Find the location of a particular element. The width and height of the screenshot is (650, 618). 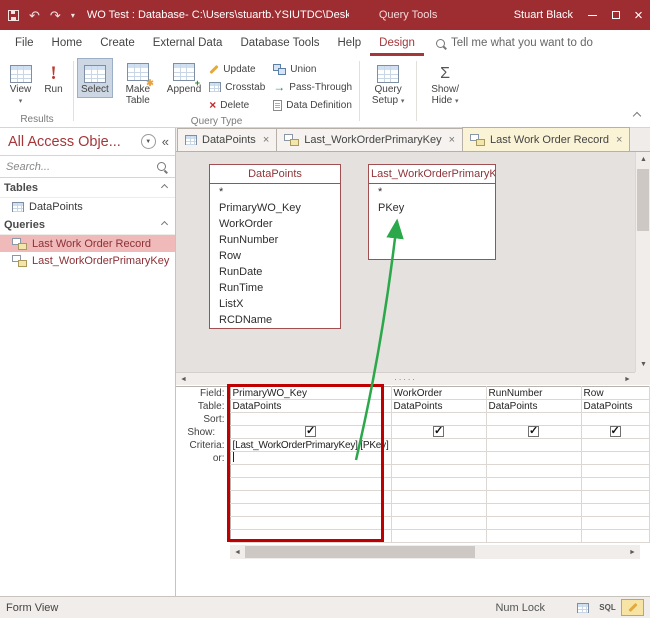

field-item-pkey: PKey is located at coordinates (432, 208).